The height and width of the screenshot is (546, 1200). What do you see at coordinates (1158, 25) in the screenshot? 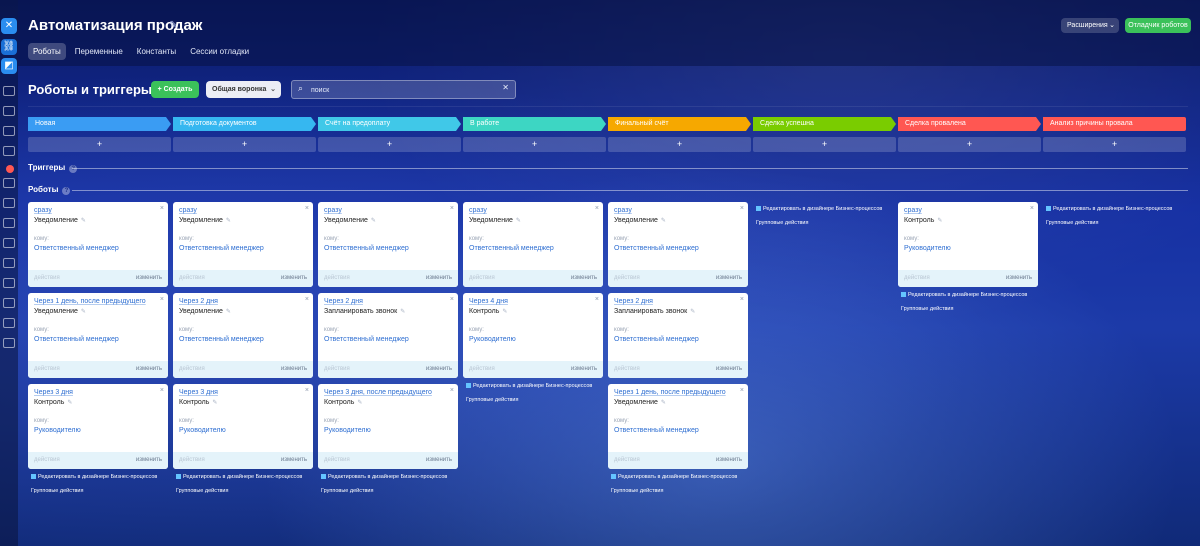
I see `robot-debugger-button: Отладчик роботов` at bounding box center [1158, 25].